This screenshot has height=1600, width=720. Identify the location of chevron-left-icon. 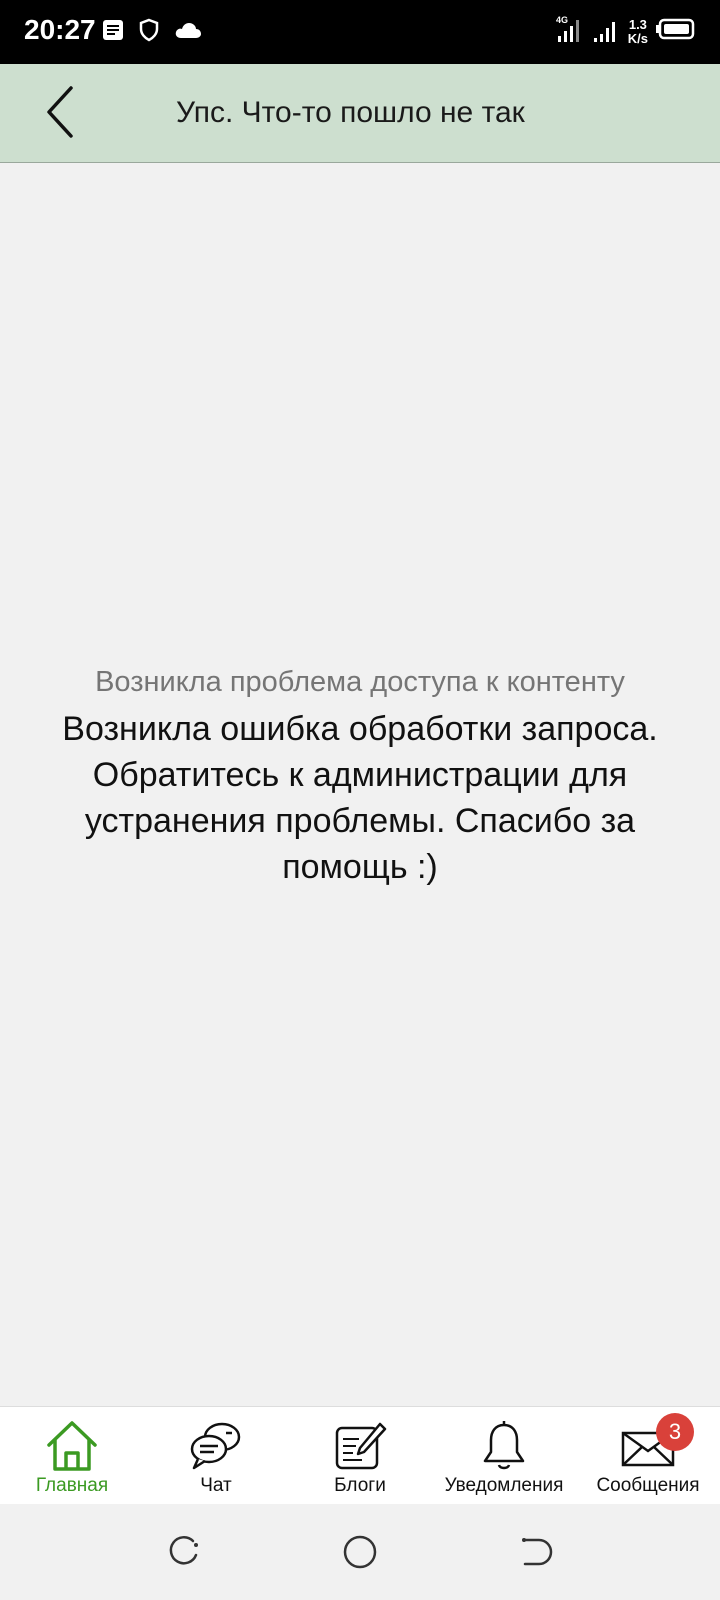
(60, 114).